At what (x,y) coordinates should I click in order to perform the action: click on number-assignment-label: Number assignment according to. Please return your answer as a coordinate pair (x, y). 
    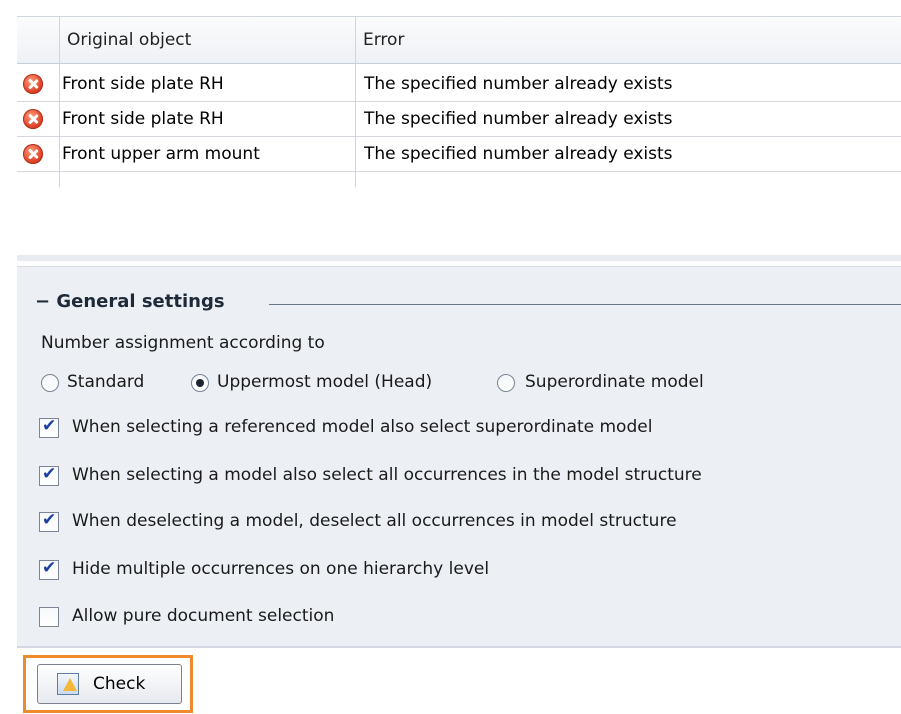
    Looking at the image, I should click on (183, 343).